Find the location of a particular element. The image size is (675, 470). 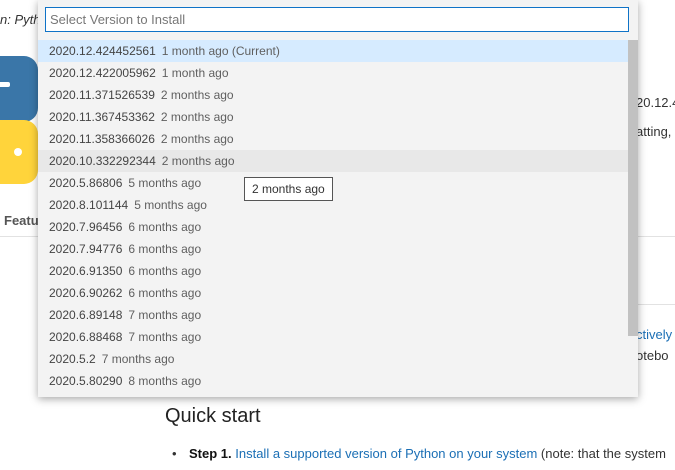

version-number: 2020.6.89148 is located at coordinates (86, 315).